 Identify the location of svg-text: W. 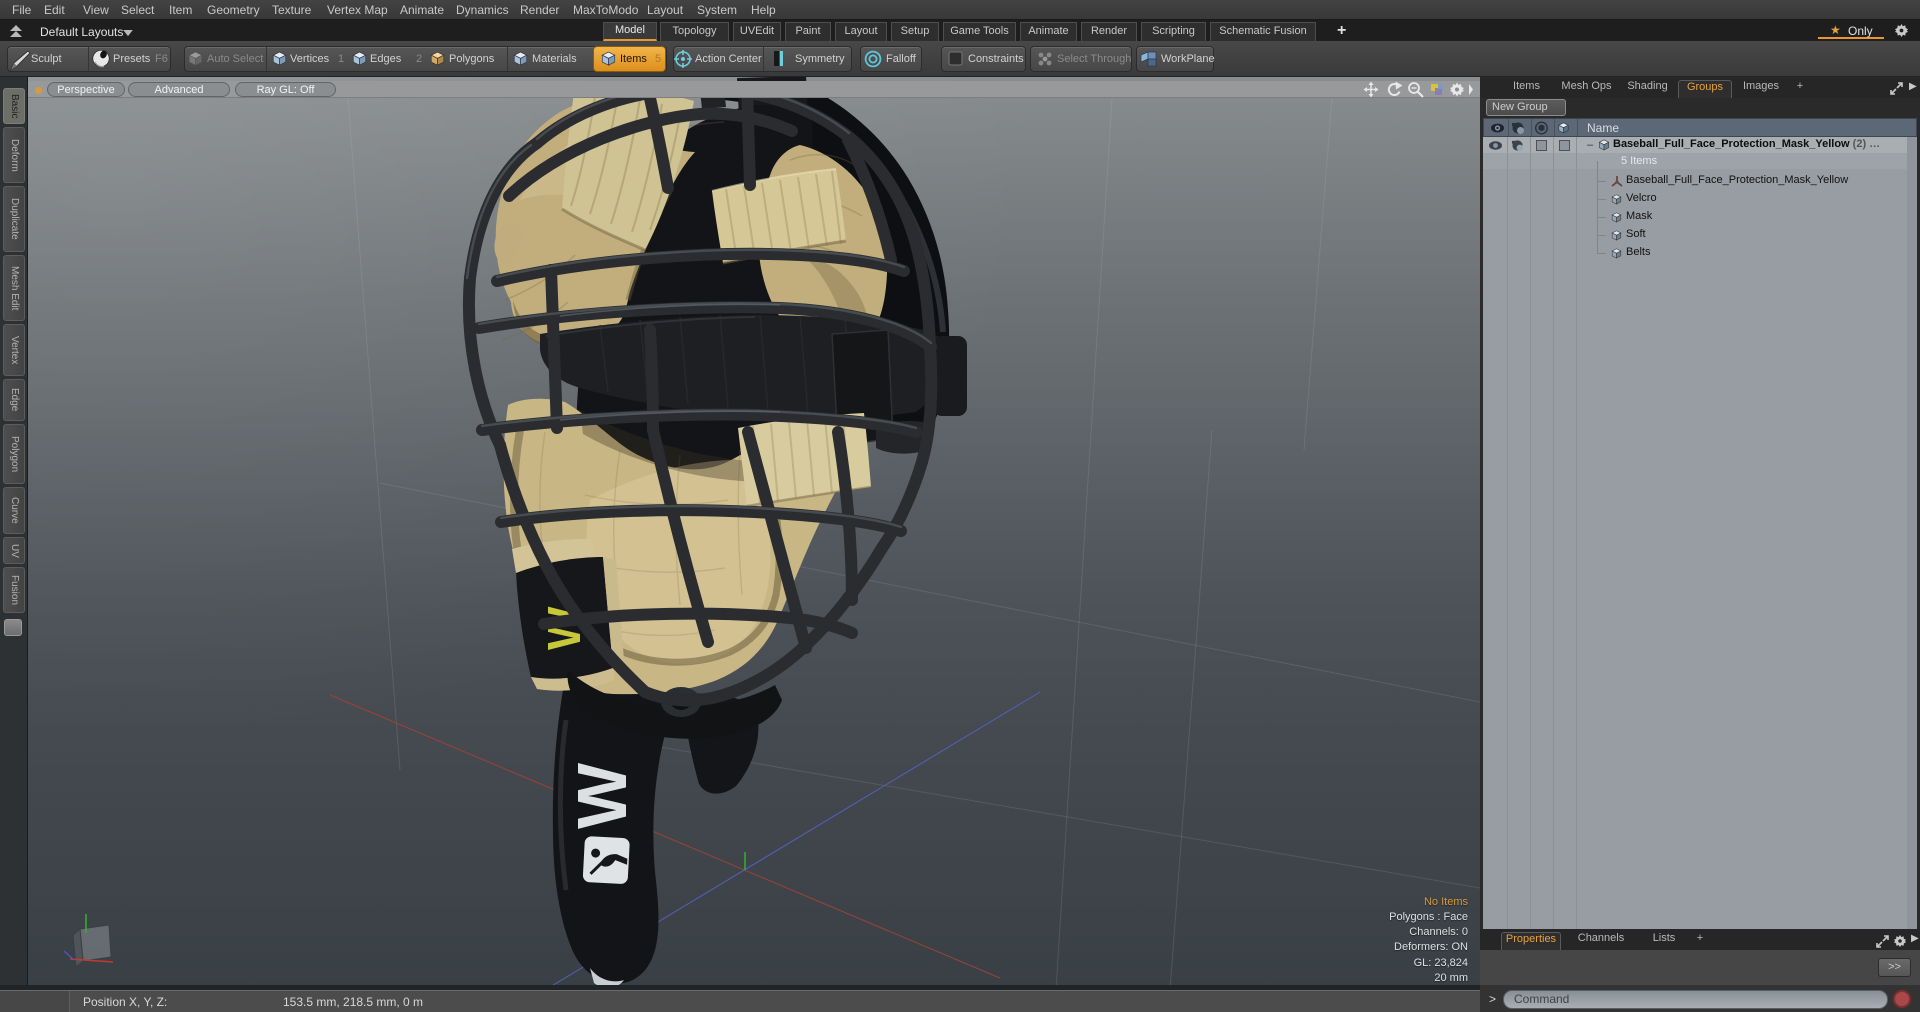
(602, 796).